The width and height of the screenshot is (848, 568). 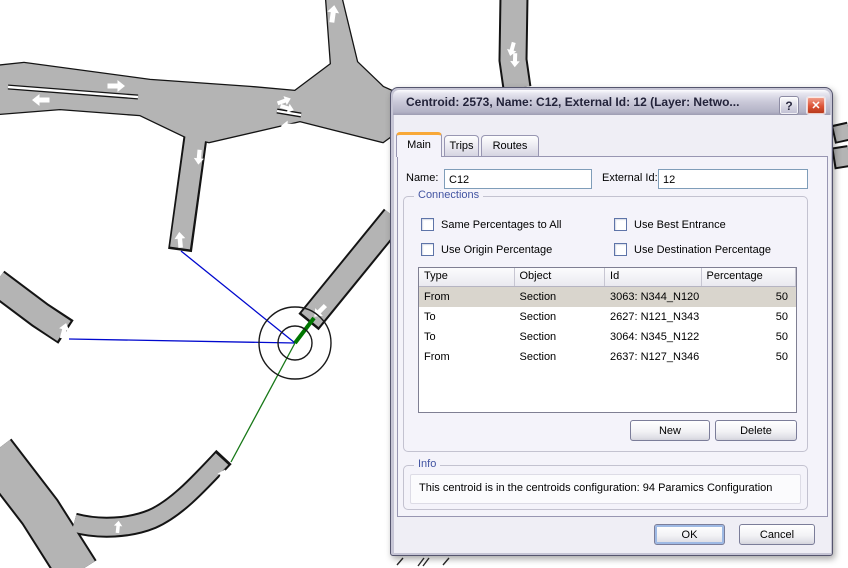 What do you see at coordinates (789, 105) in the screenshot?
I see `help-icon: ?` at bounding box center [789, 105].